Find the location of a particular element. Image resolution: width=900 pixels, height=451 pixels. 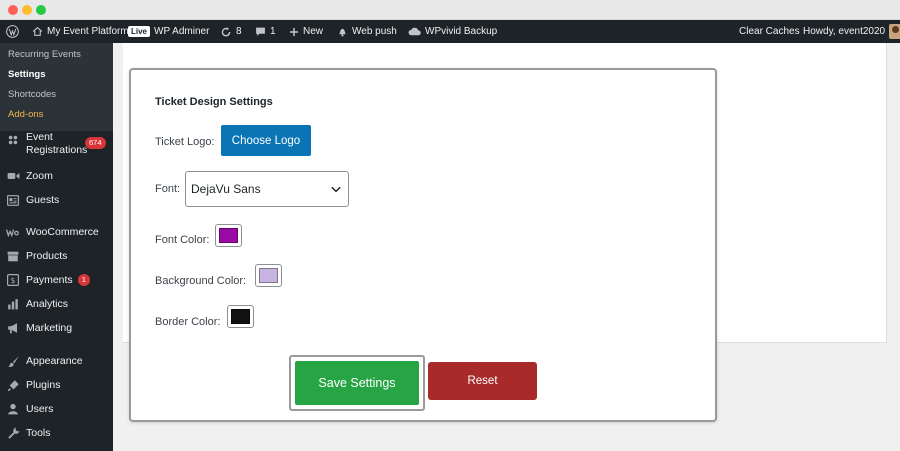

dialog-title: Ticket Design Settings is located at coordinates (214, 102).